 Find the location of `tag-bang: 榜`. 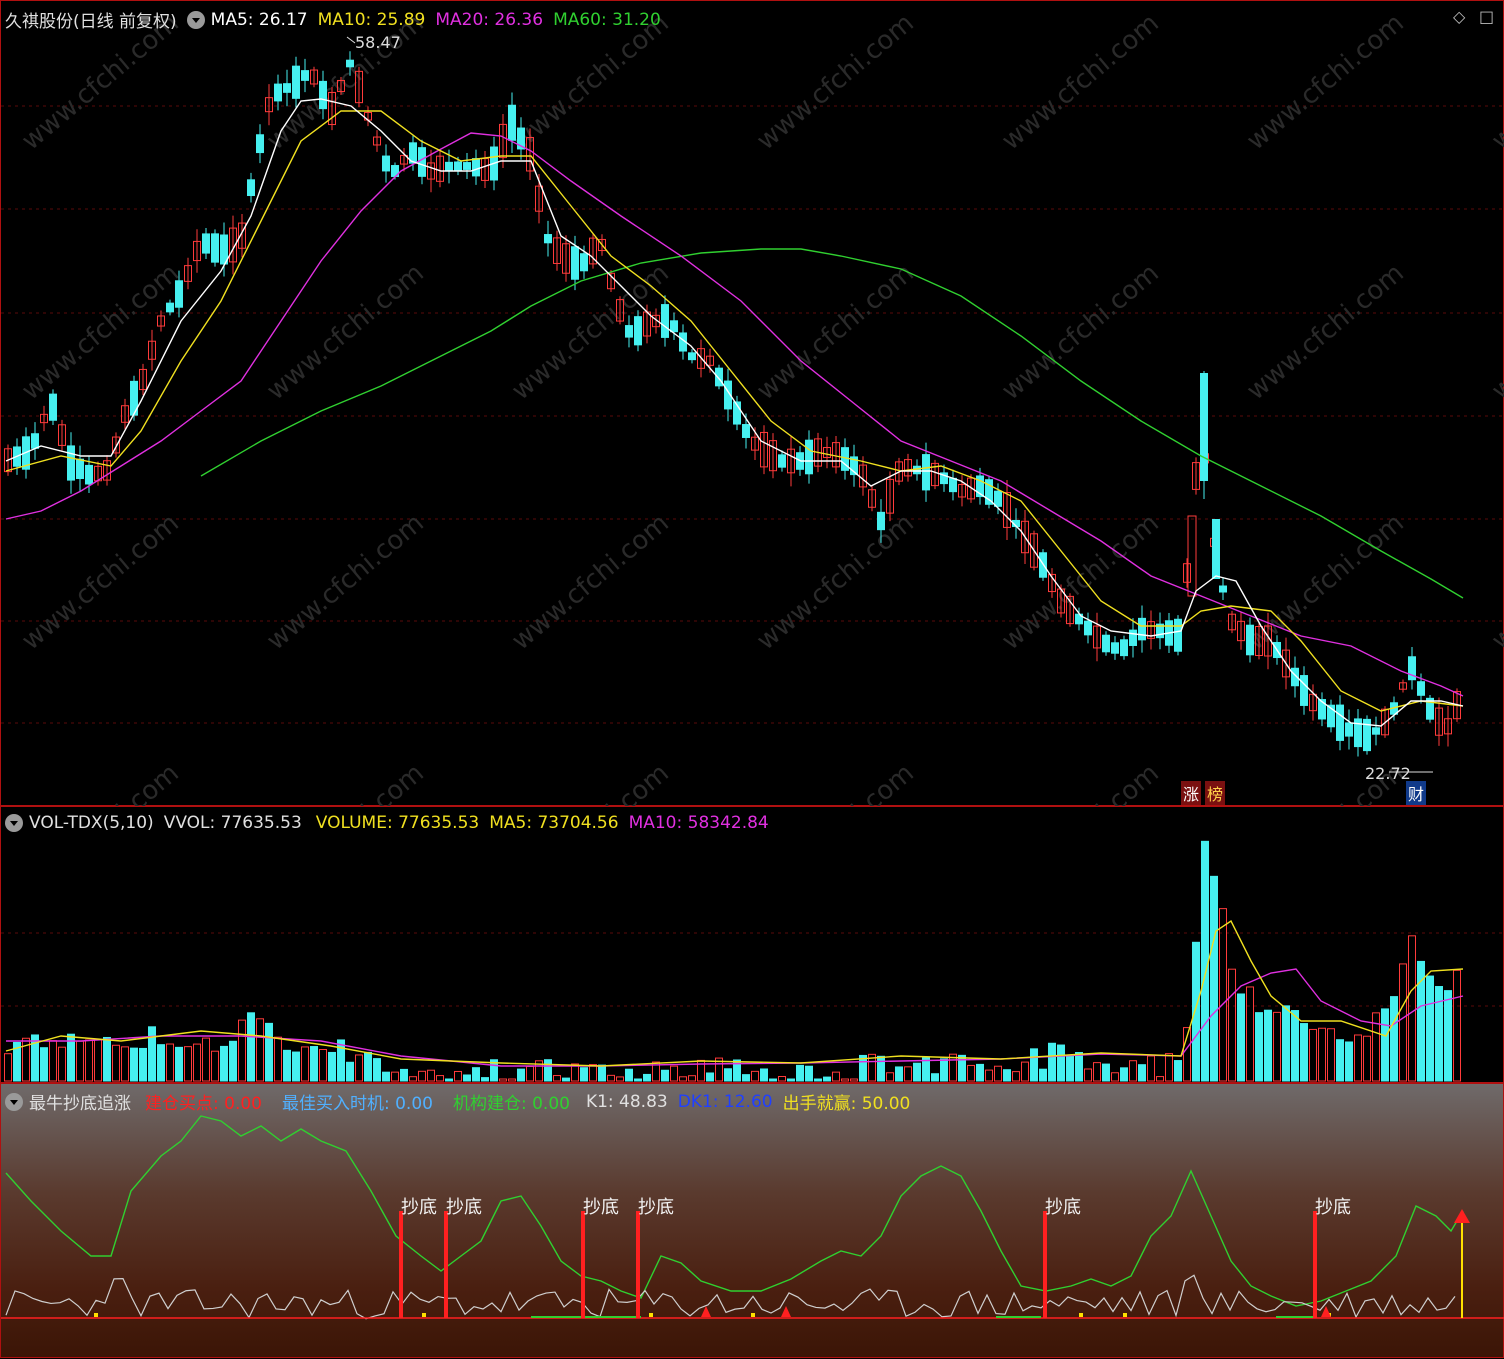

tag-bang: 榜 is located at coordinates (1215, 793).